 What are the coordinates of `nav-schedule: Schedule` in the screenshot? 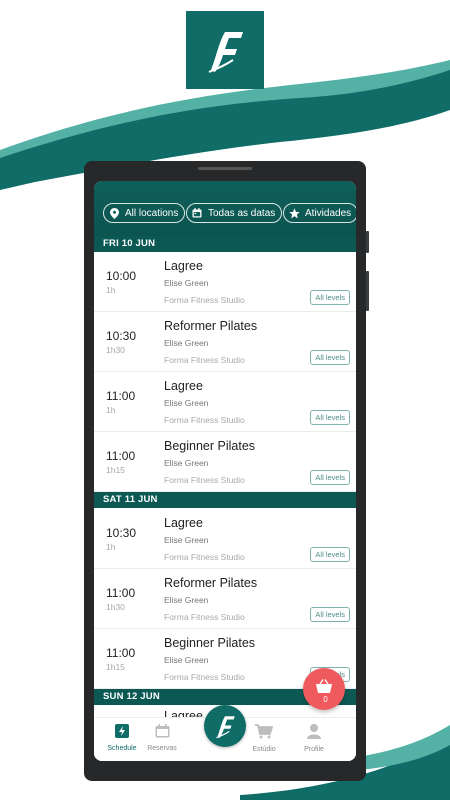 It's located at (122, 738).